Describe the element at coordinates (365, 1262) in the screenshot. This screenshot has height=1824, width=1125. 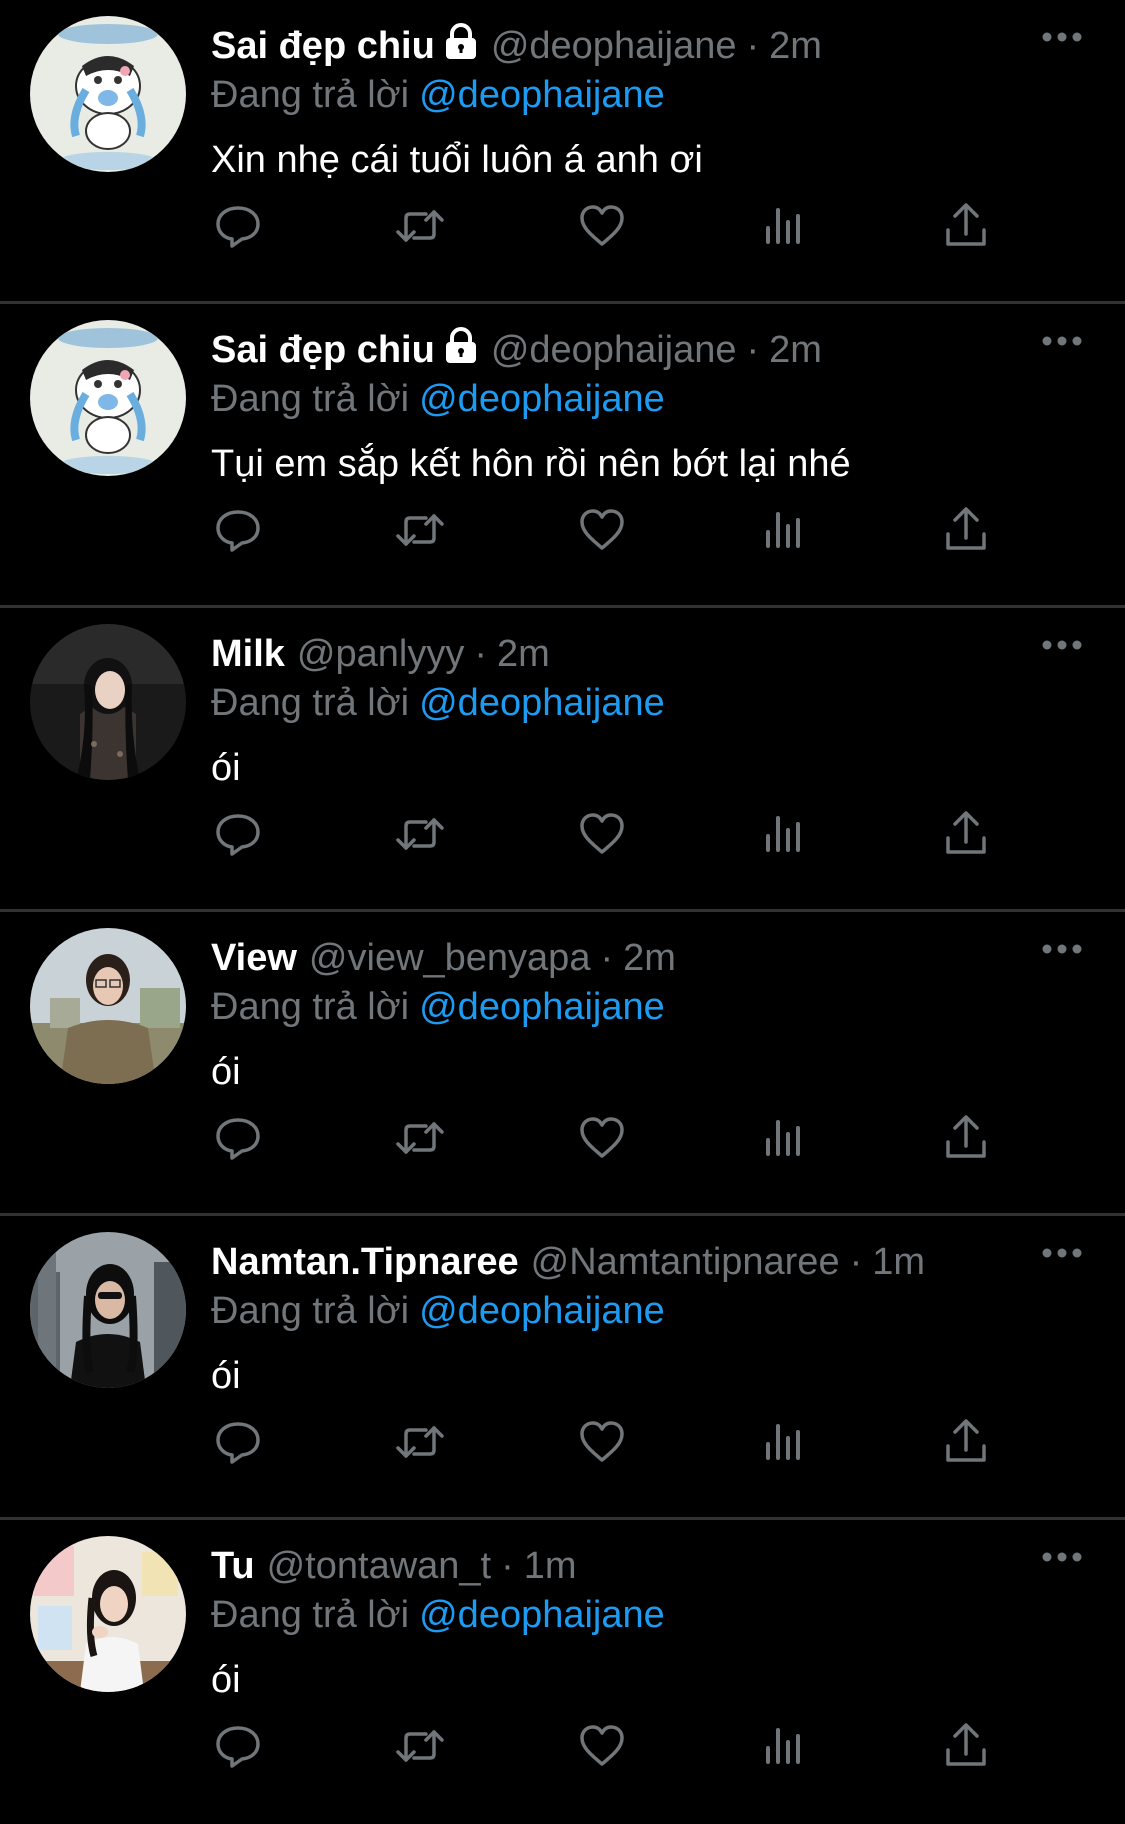
I see `display-name: Namtan.Tipnaree` at that location.